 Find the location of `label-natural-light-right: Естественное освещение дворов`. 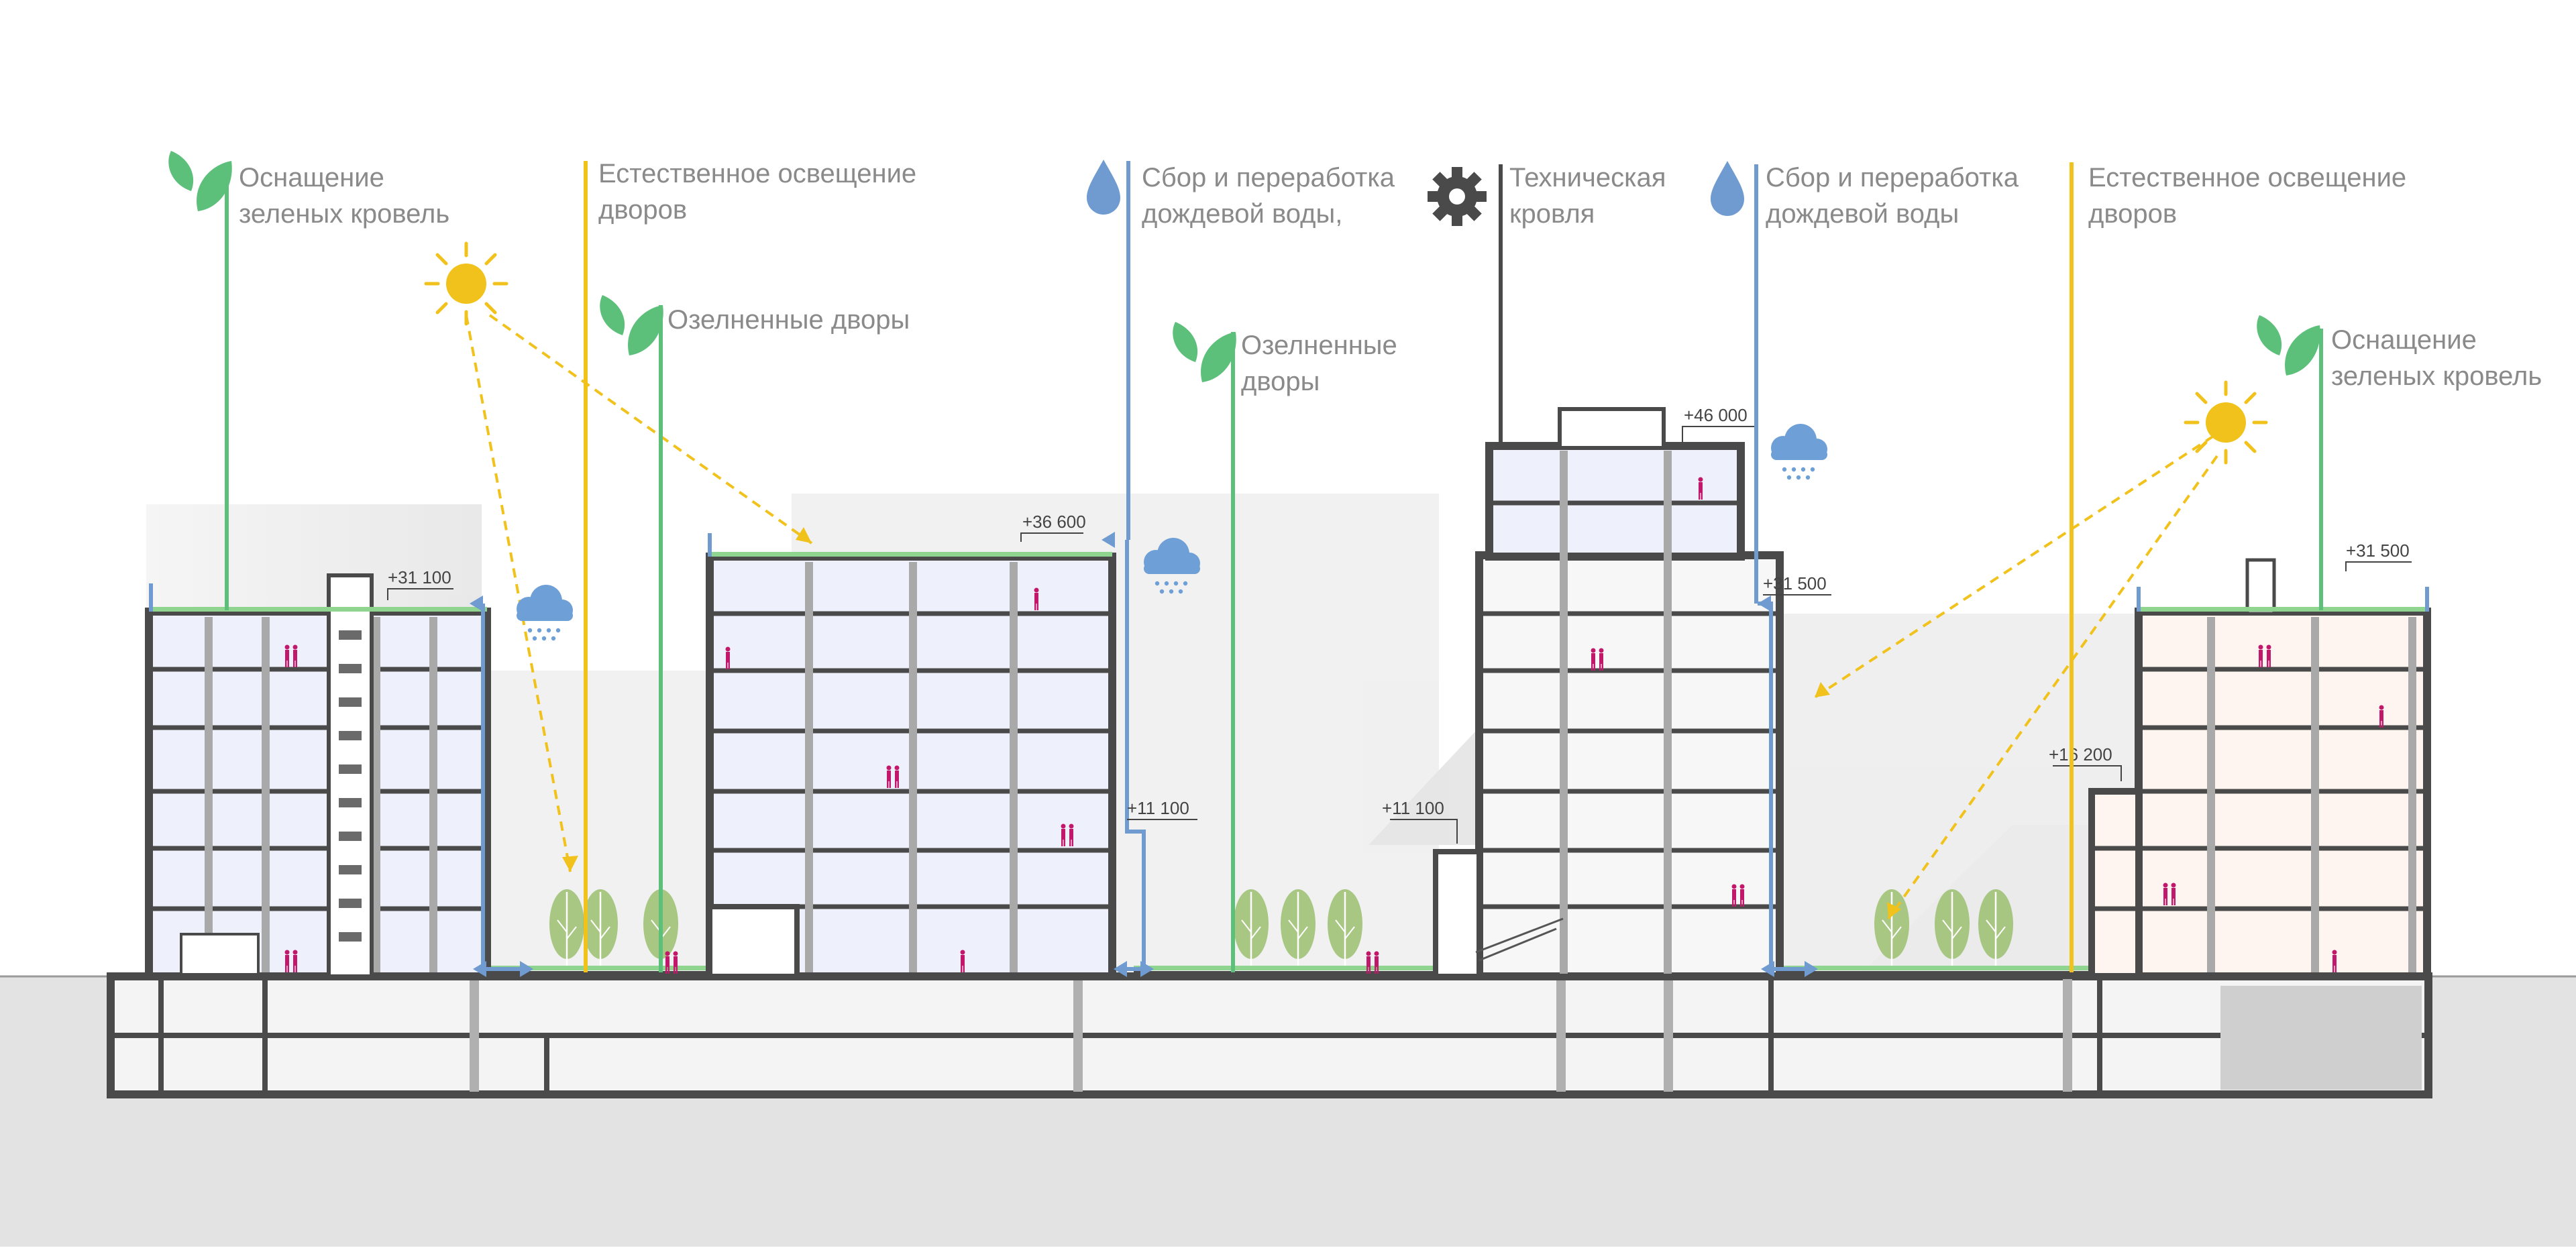

label-natural-light-right: Естественное освещение дворов is located at coordinates (2247, 196).